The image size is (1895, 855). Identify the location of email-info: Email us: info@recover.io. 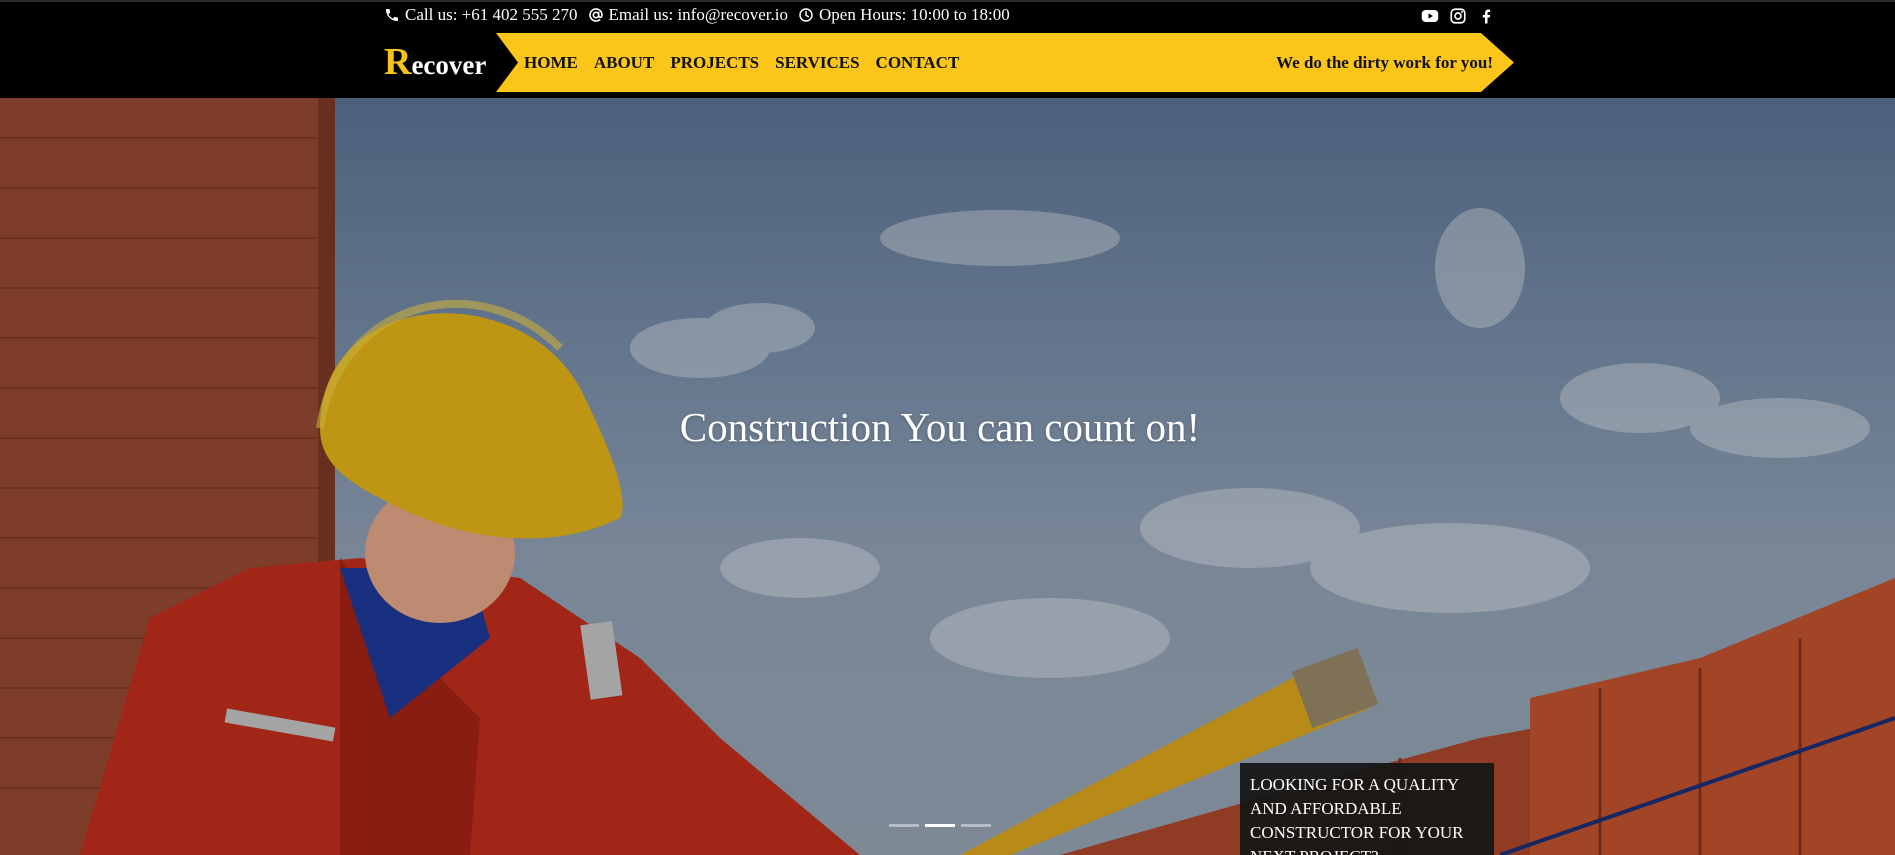
(688, 15).